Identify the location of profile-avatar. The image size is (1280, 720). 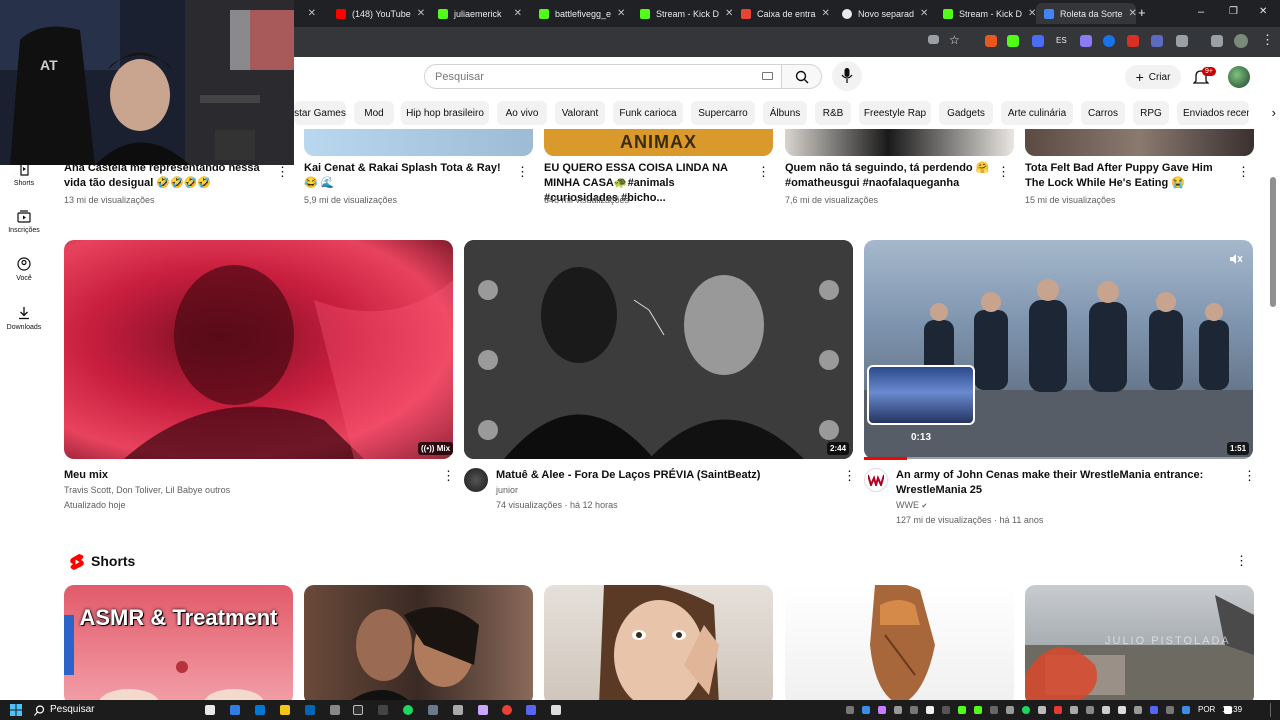
(1241, 41).